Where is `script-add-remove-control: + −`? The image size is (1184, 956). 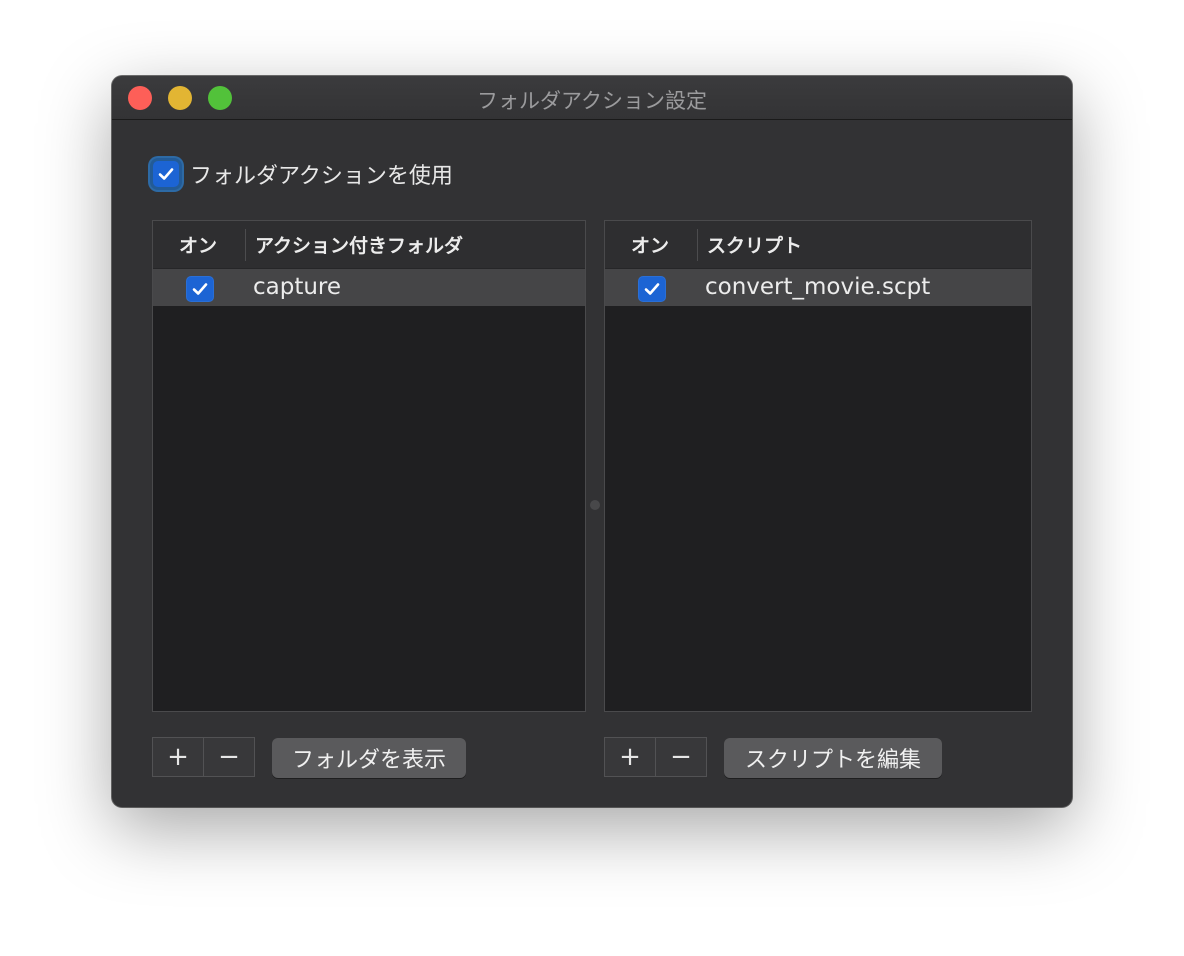
script-add-remove-control: + − is located at coordinates (655, 757).